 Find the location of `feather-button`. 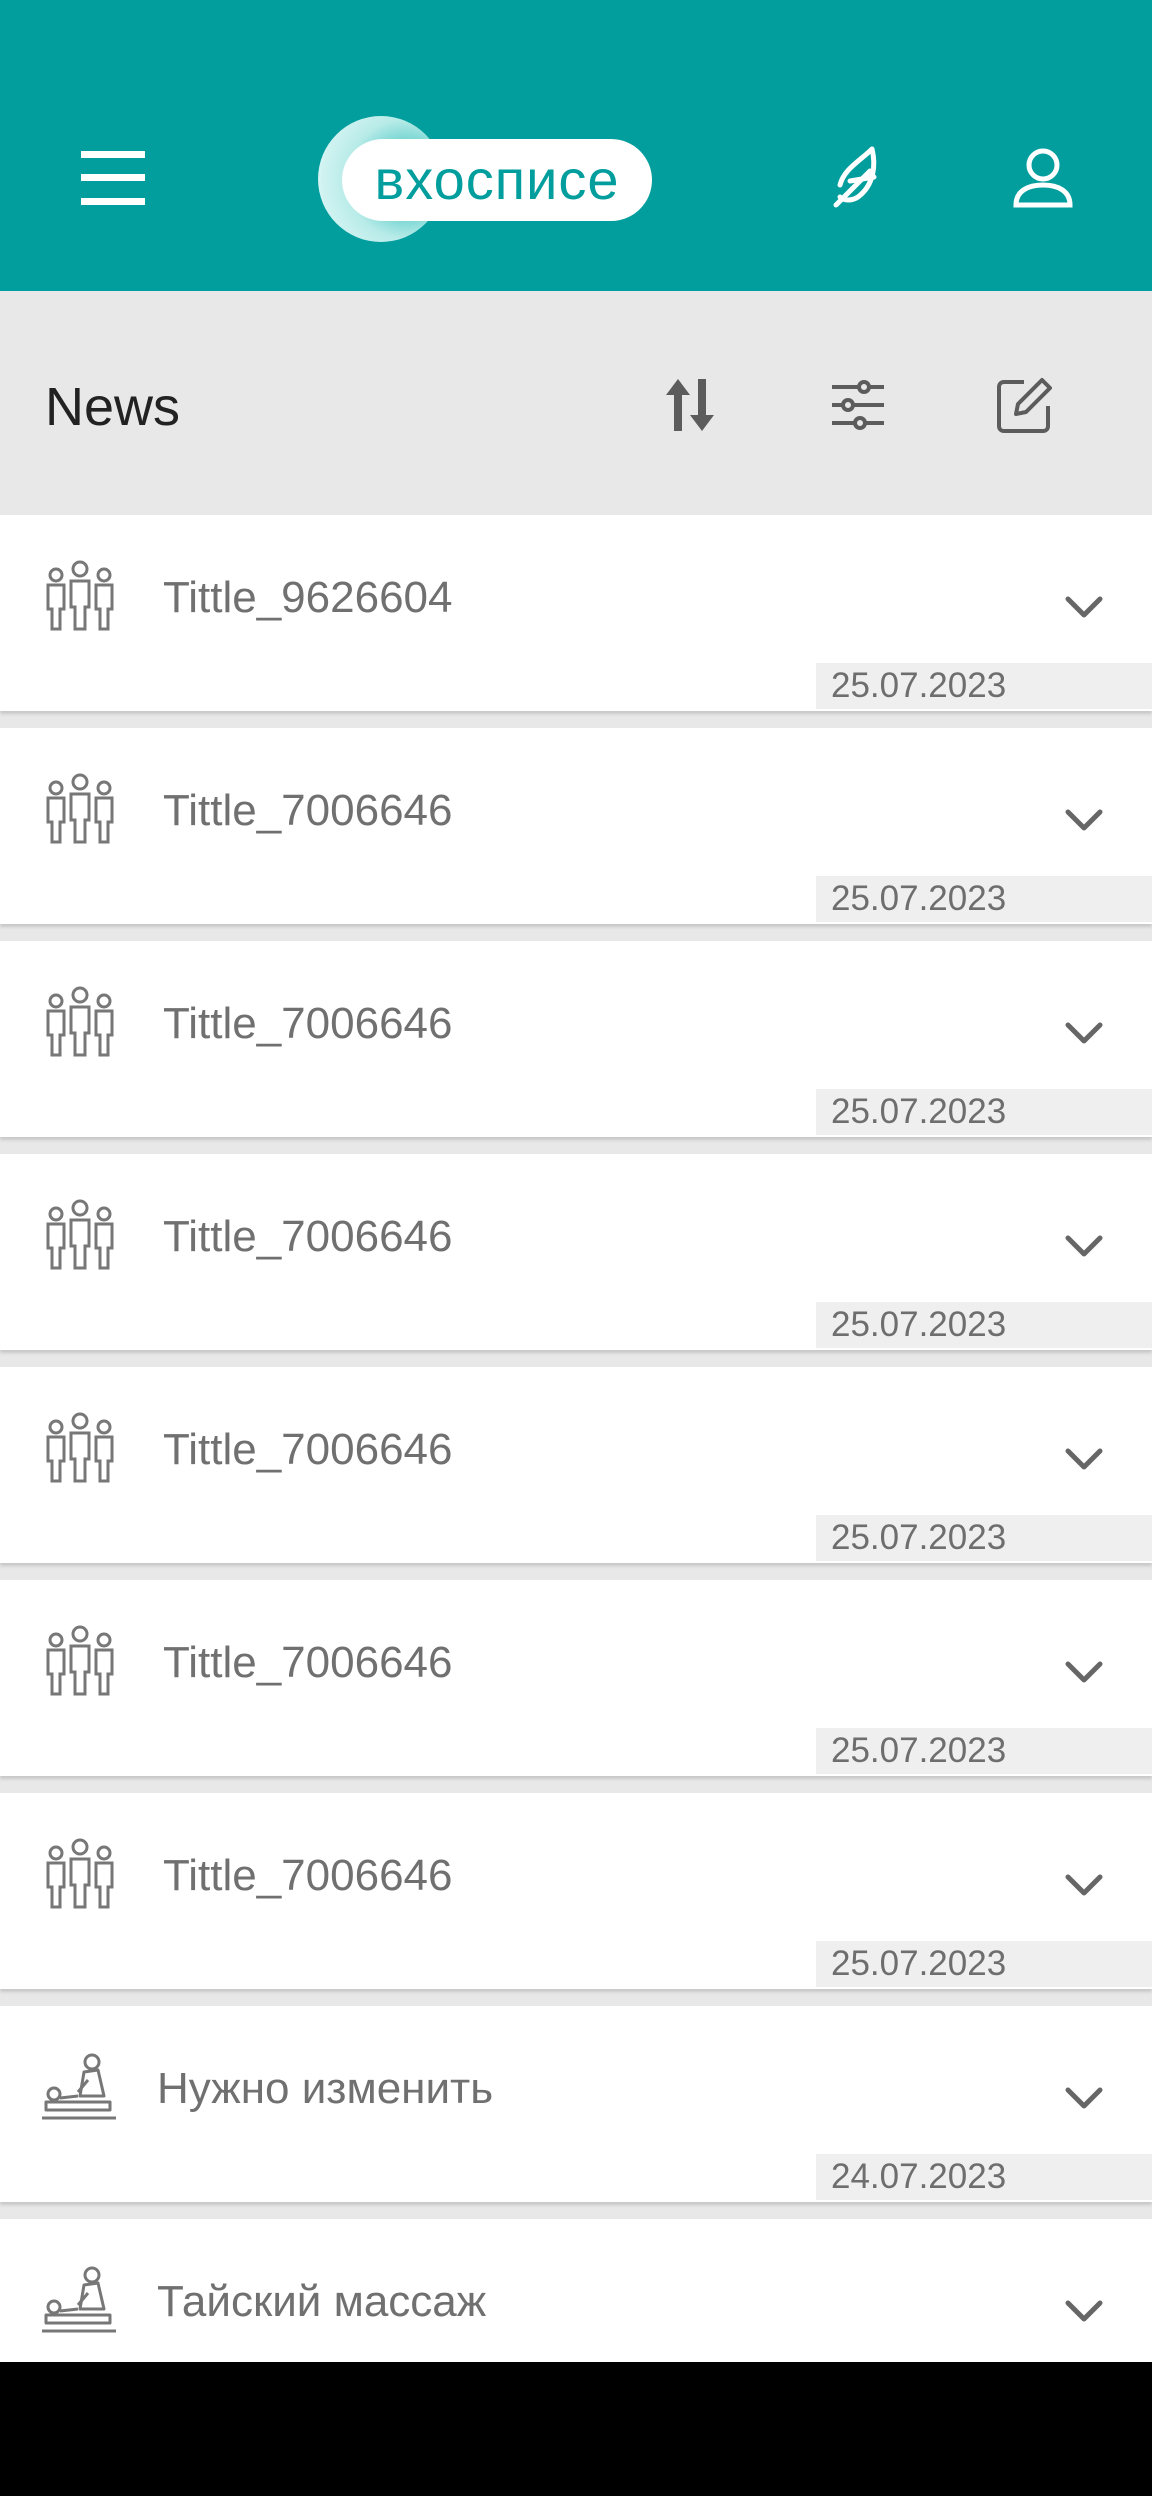

feather-button is located at coordinates (863, 178).